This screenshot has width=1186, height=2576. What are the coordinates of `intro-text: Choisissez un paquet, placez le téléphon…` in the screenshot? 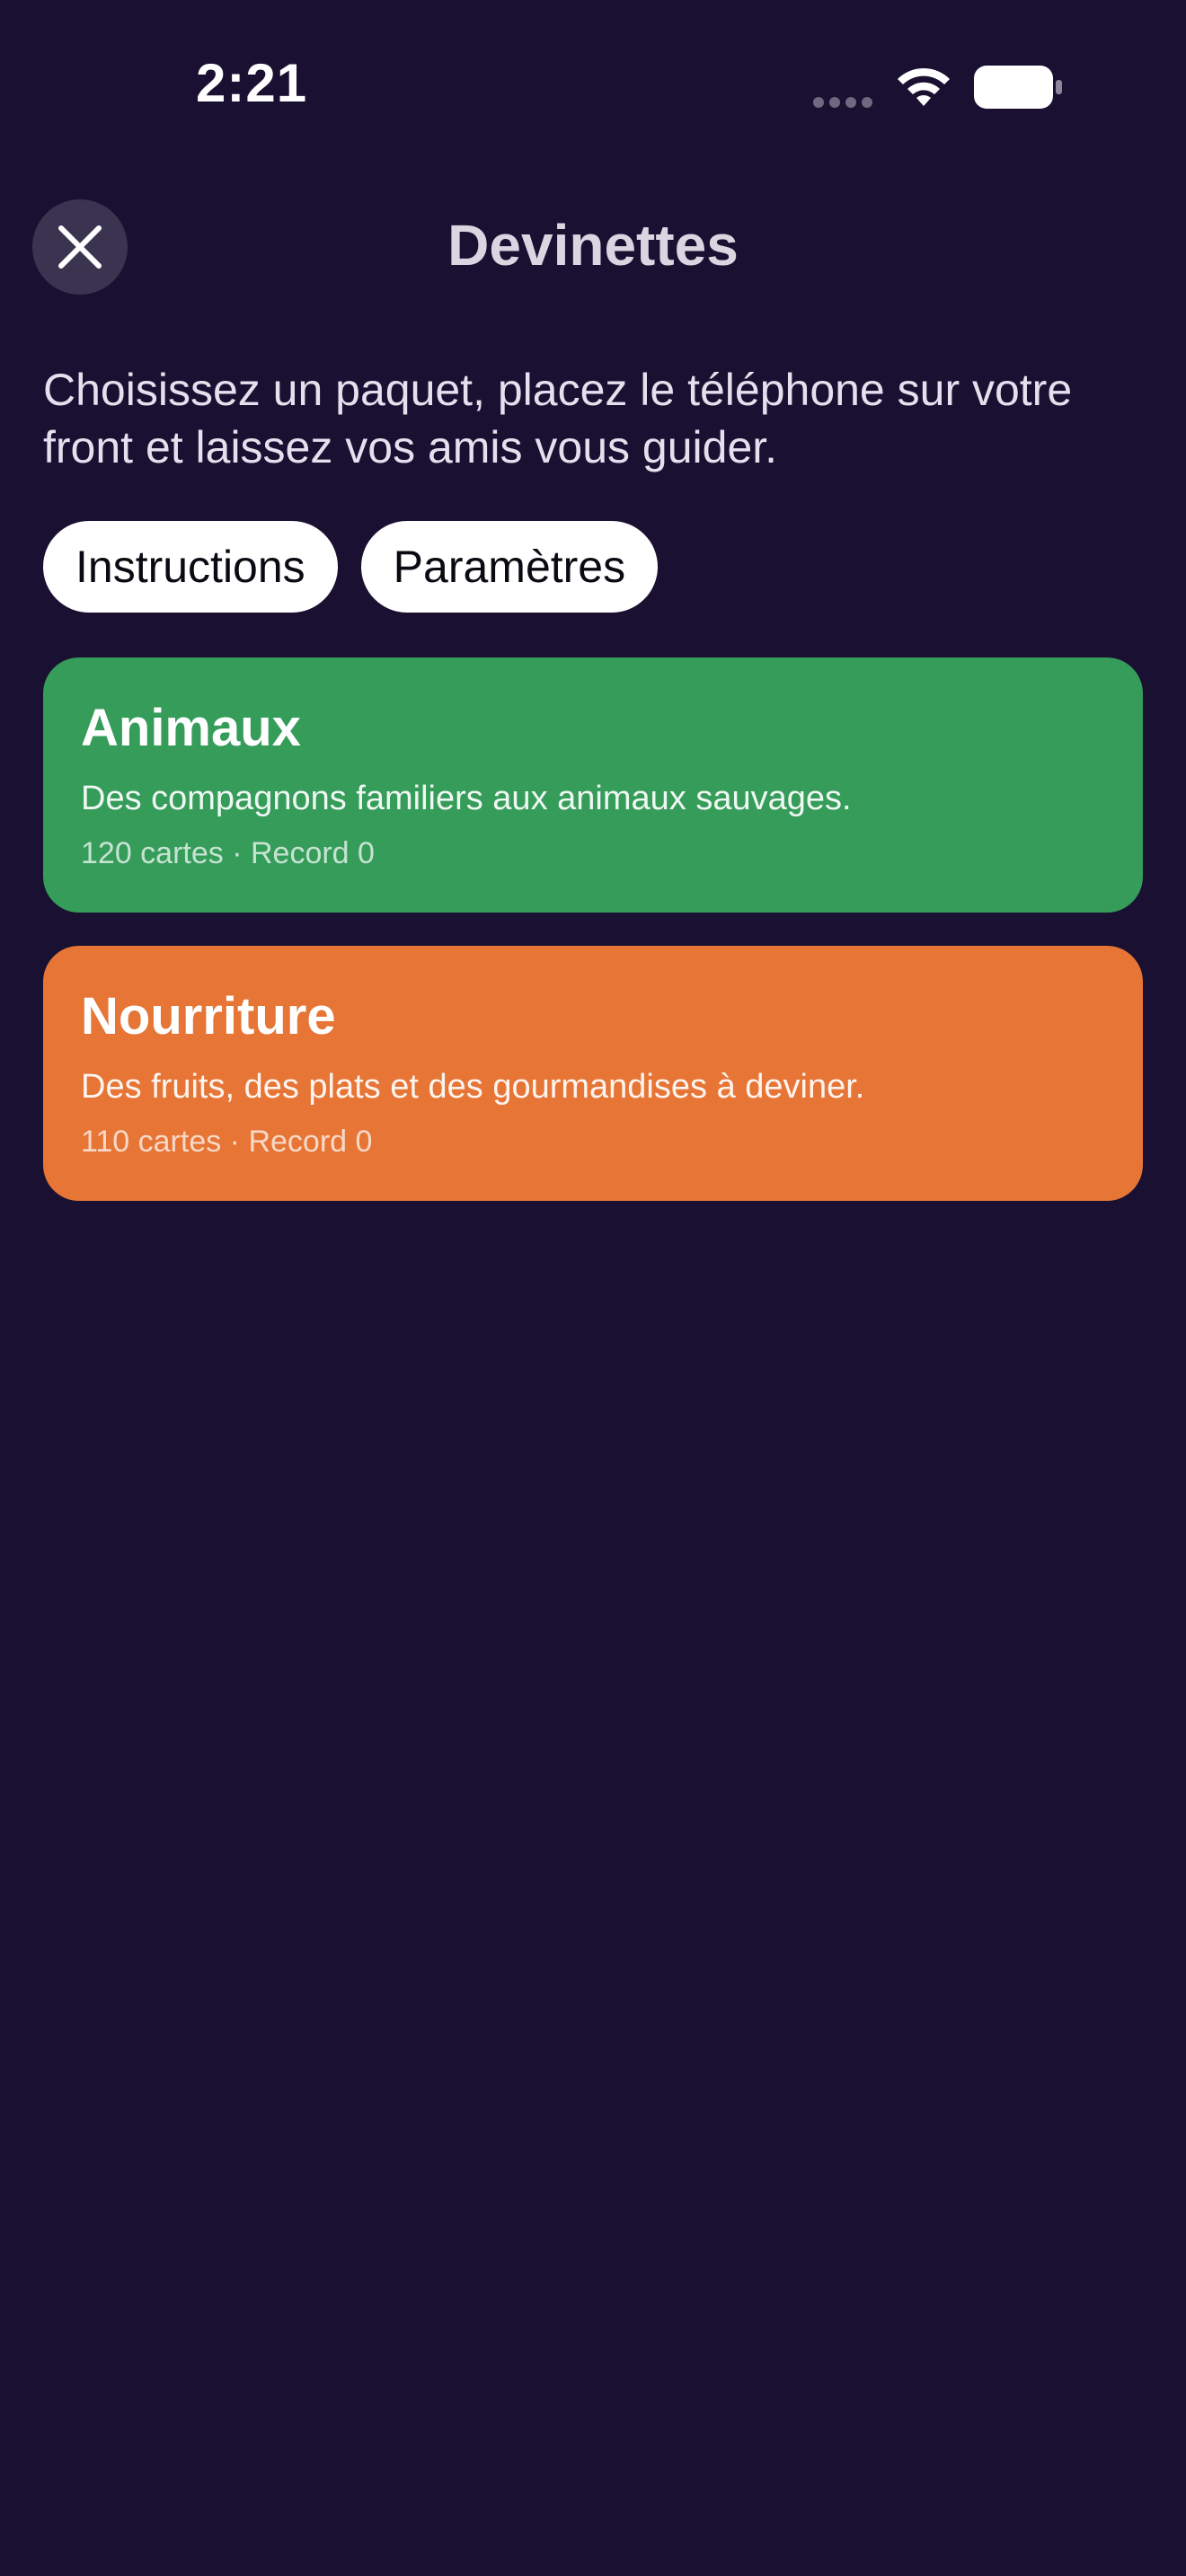 It's located at (558, 418).